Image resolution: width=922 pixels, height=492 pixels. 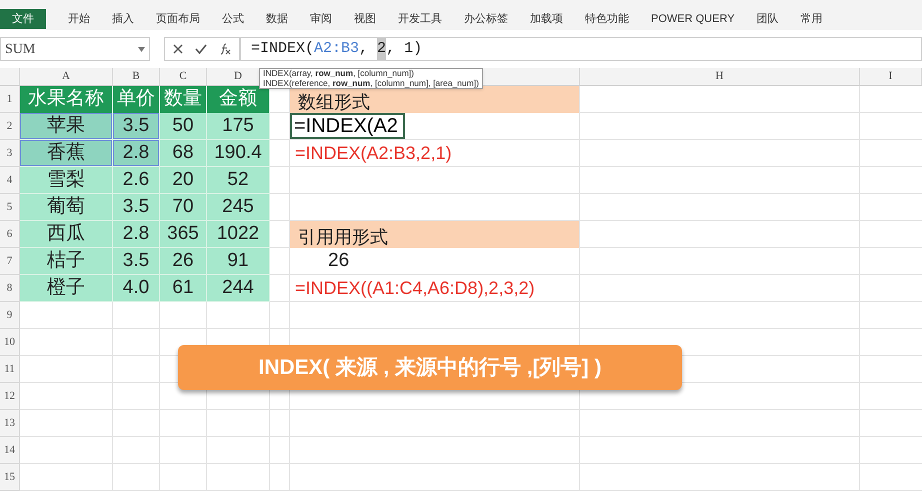 What do you see at coordinates (66, 153) in the screenshot?
I see `table-cell: 香蕉` at bounding box center [66, 153].